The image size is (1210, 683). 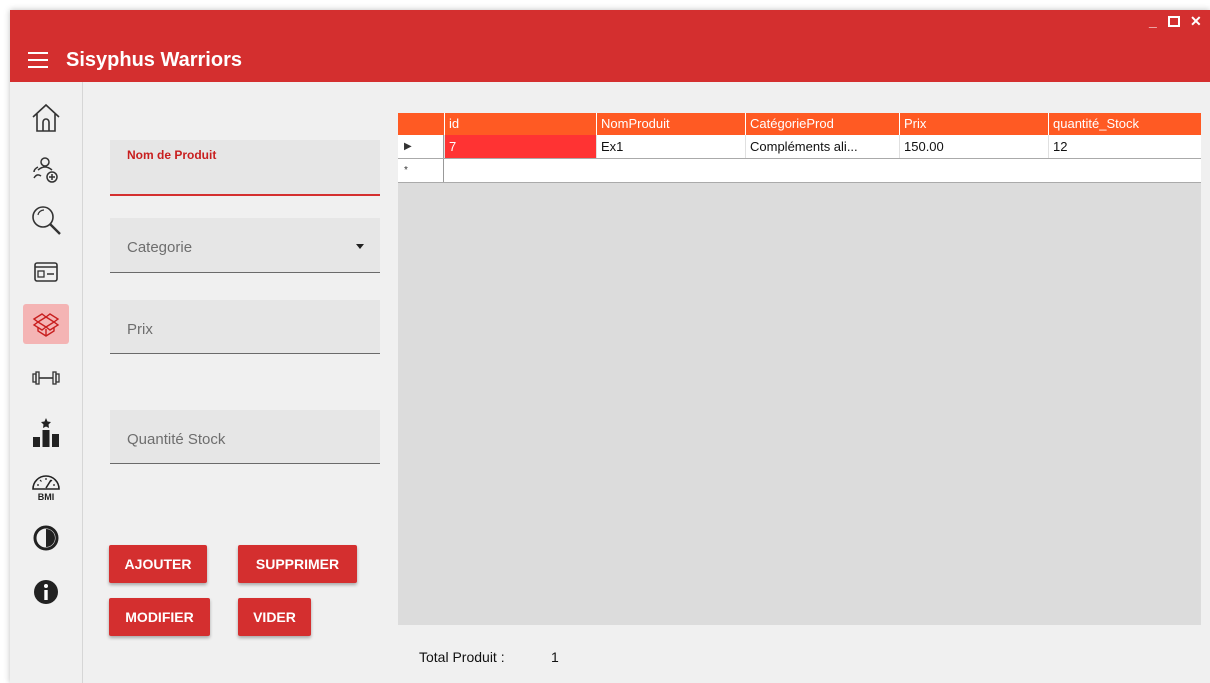 I want to click on categorie-label: Categorie, so click(x=160, y=247).